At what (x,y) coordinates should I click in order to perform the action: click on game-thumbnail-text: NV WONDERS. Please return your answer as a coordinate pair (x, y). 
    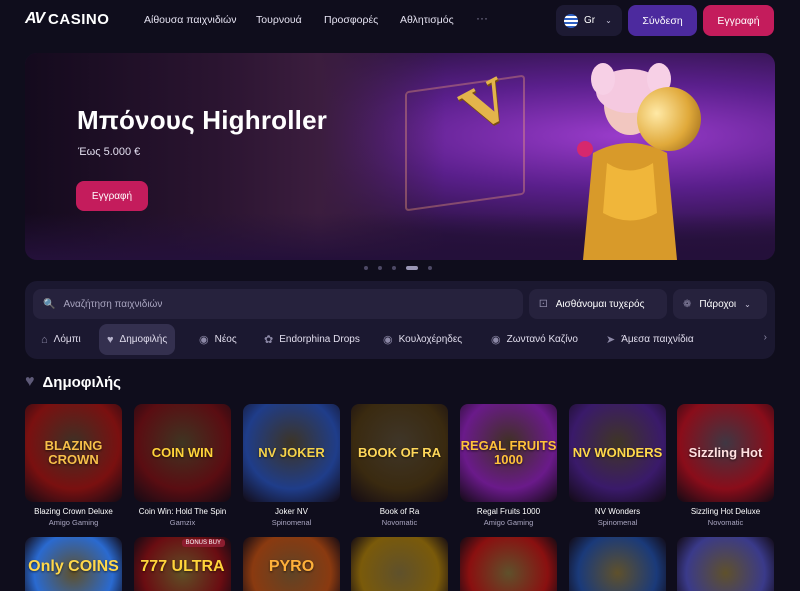
    Looking at the image, I should click on (617, 453).